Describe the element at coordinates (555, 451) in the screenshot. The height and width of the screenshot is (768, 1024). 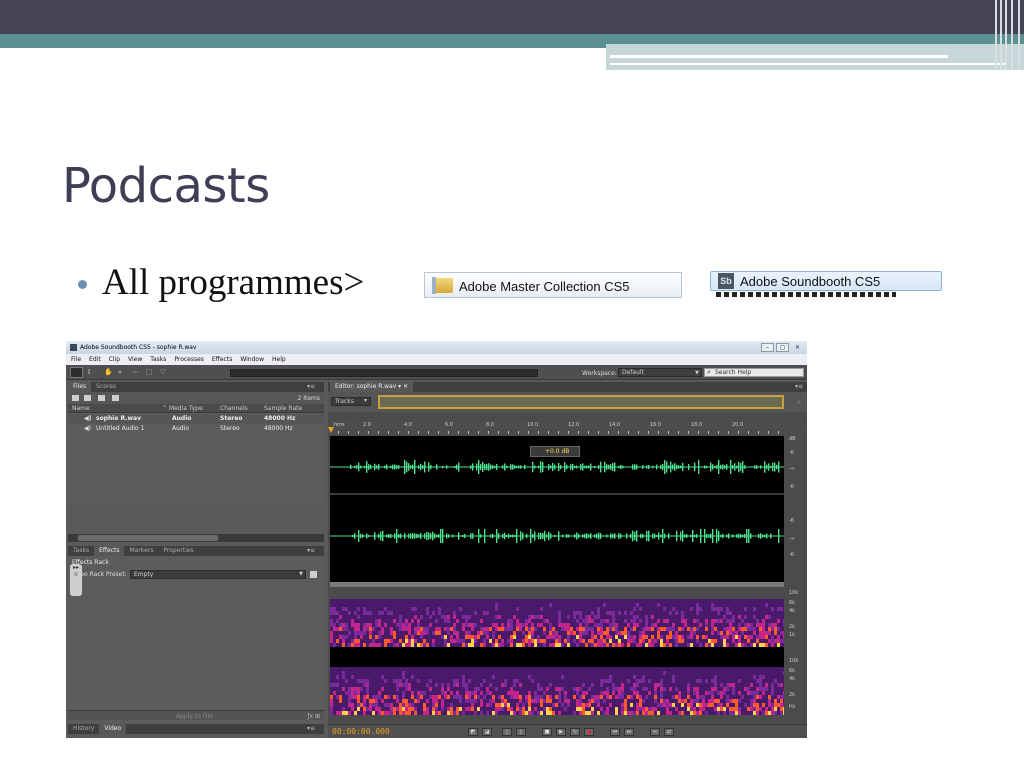
I see `volume-hud: +0.0 dB` at that location.